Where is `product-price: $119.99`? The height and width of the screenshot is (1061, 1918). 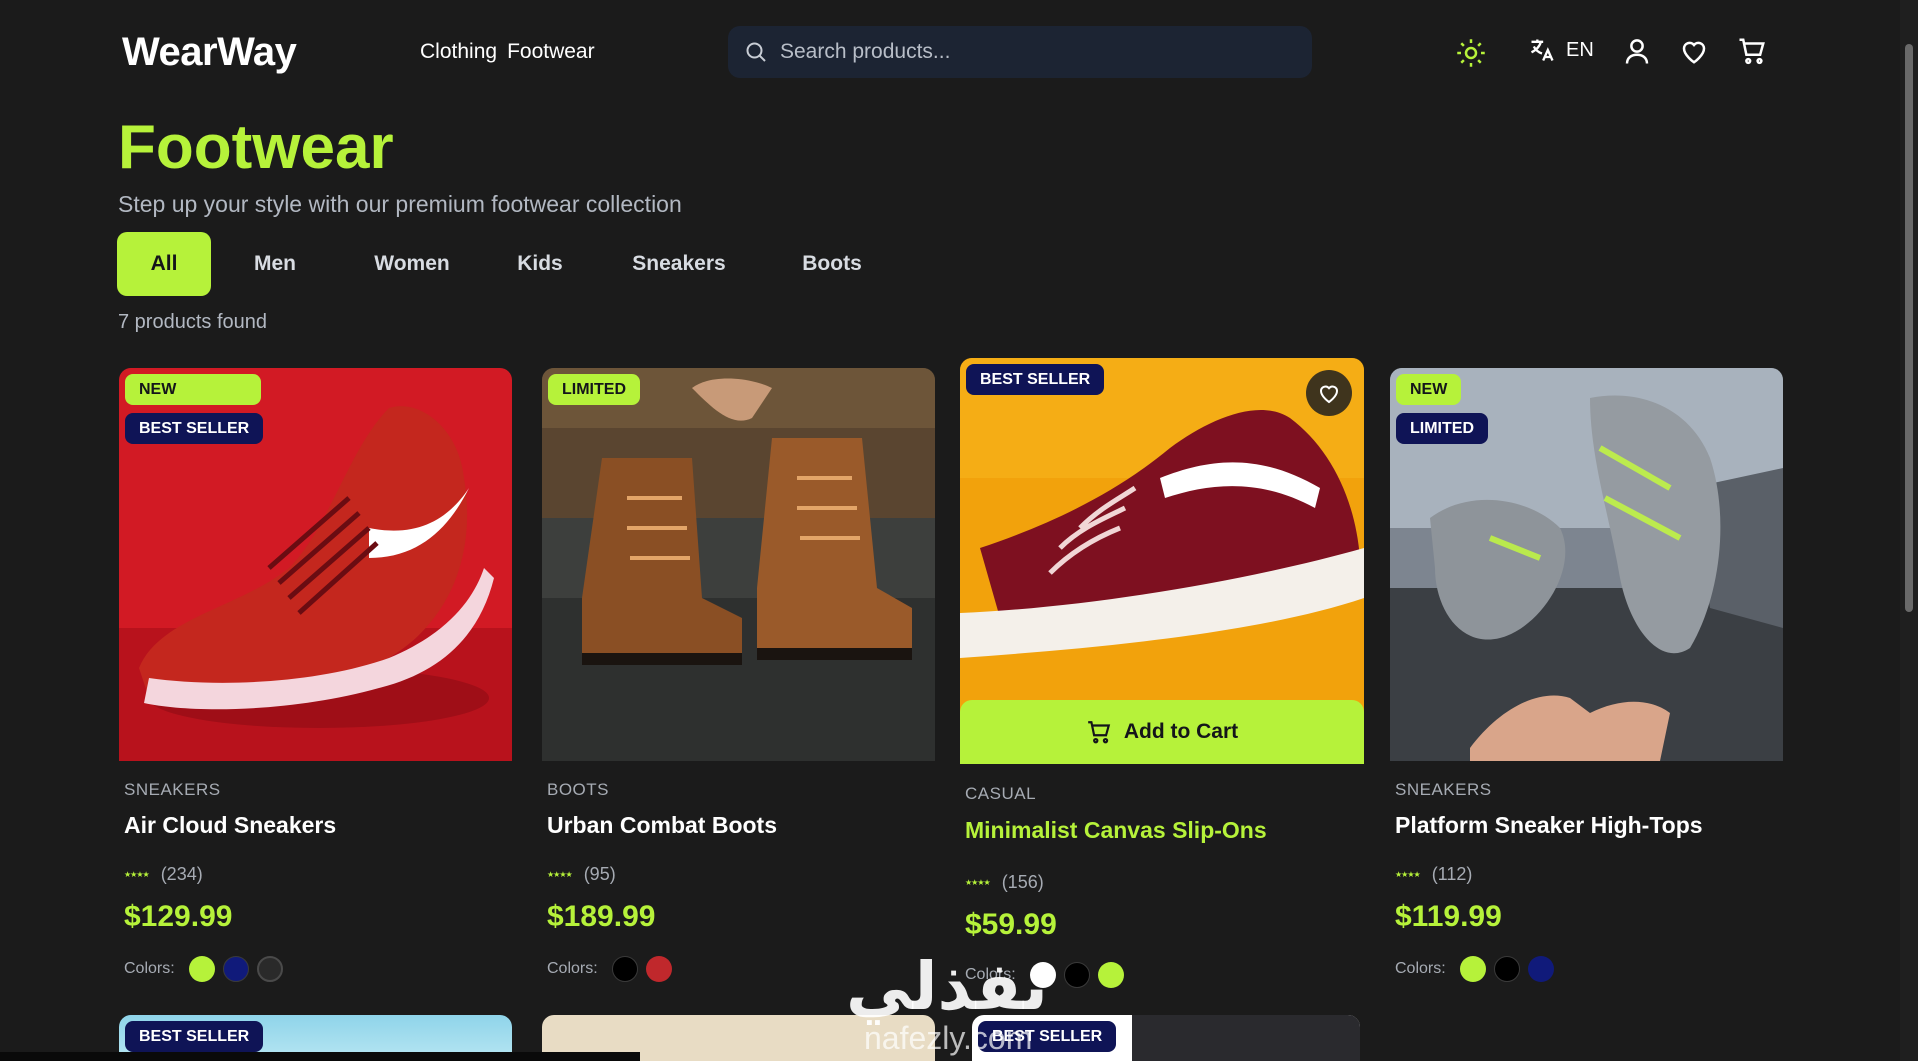 product-price: $119.99 is located at coordinates (1448, 916).